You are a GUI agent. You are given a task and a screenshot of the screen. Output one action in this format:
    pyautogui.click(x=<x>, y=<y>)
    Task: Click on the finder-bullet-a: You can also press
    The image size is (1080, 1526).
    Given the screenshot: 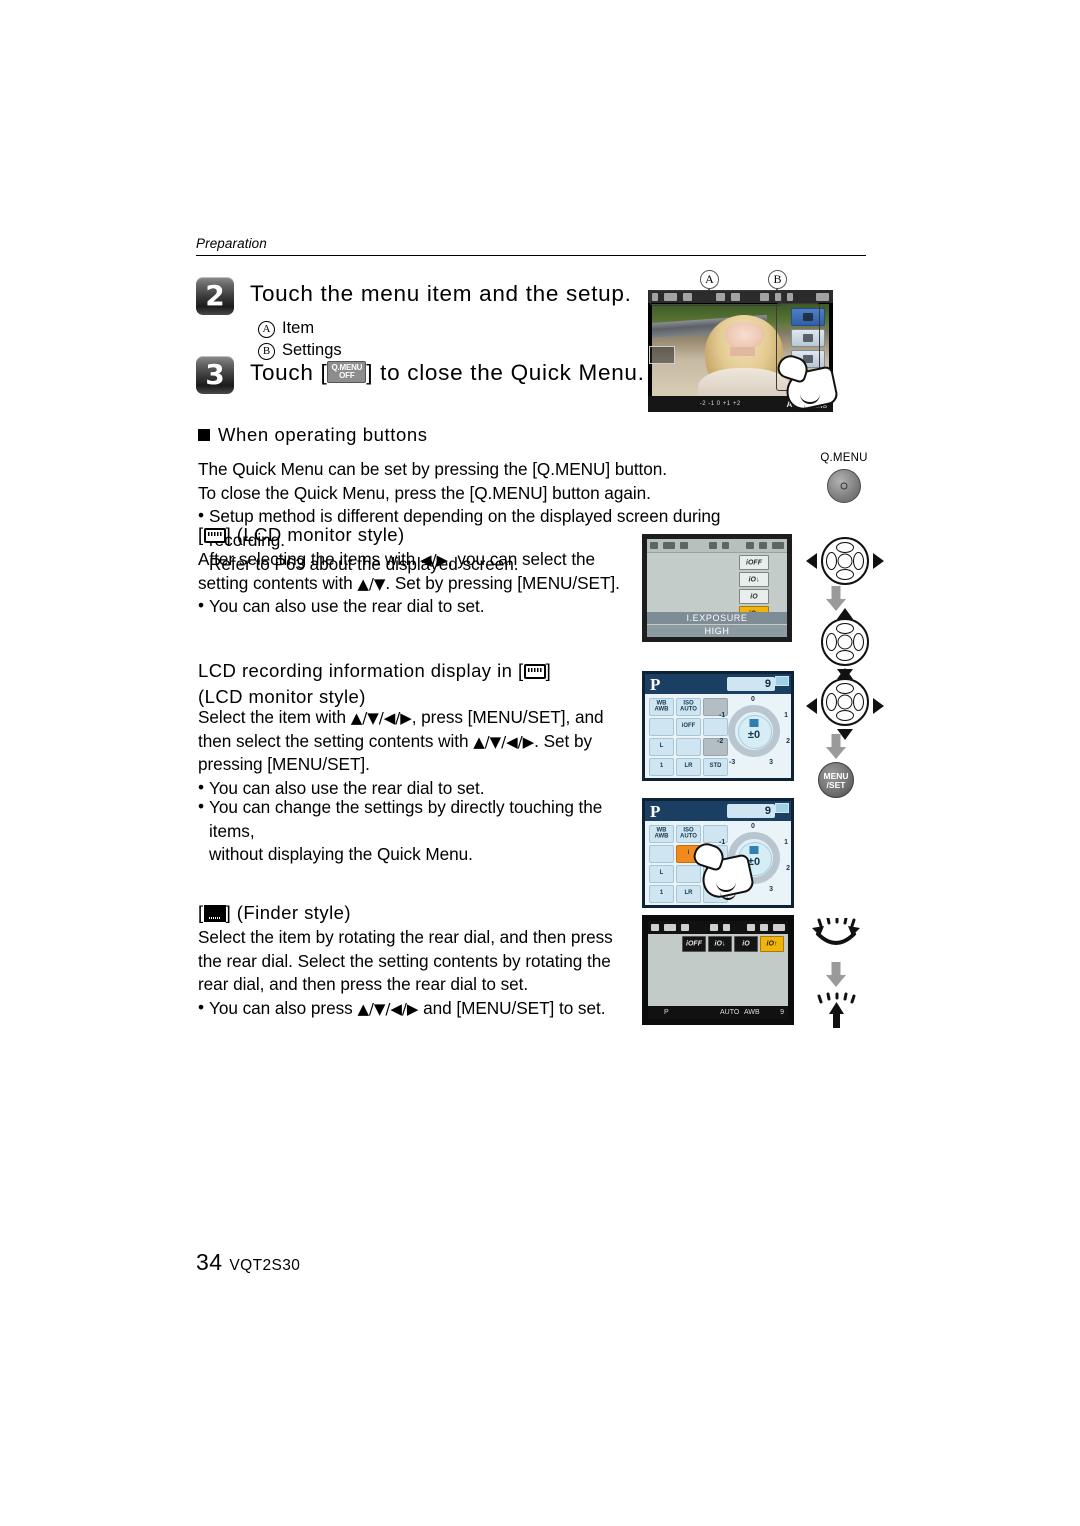 What is the action you would take?
    pyautogui.click(x=283, y=1008)
    